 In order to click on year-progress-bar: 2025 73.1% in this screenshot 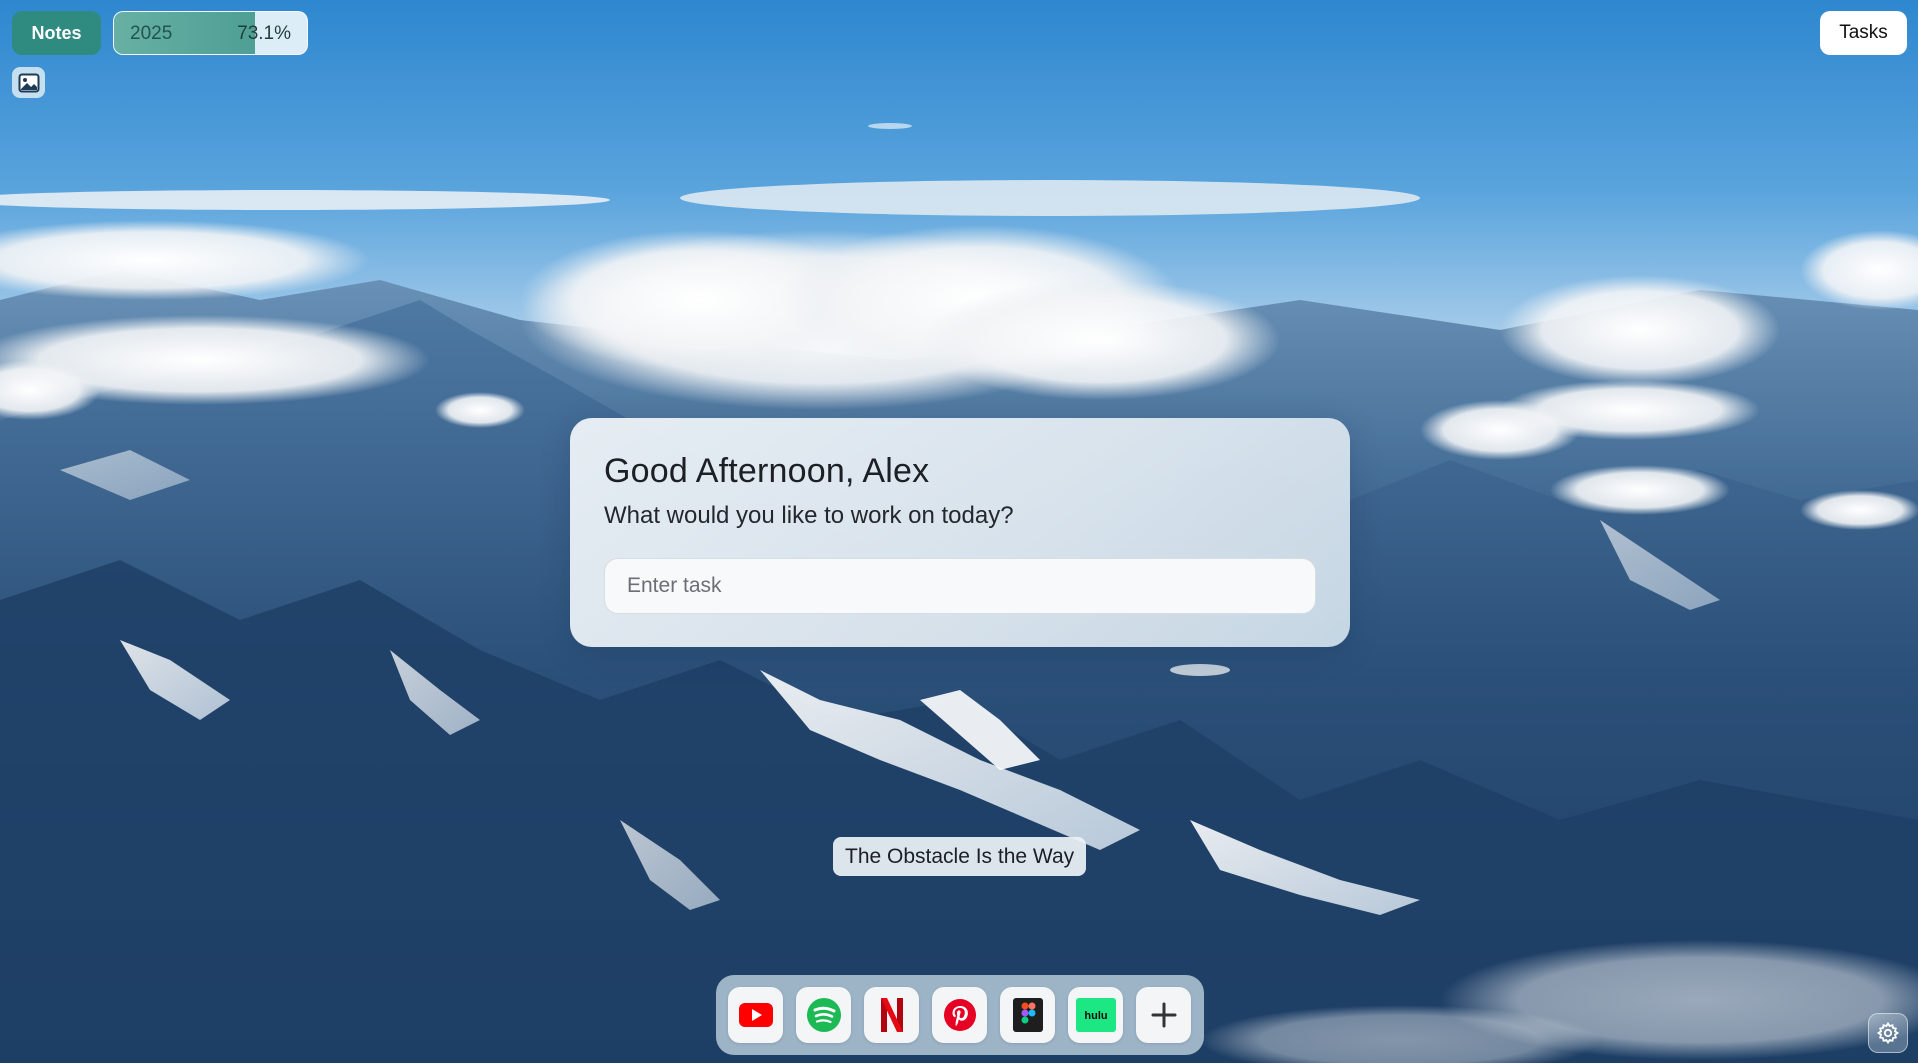, I will do `click(210, 33)`.